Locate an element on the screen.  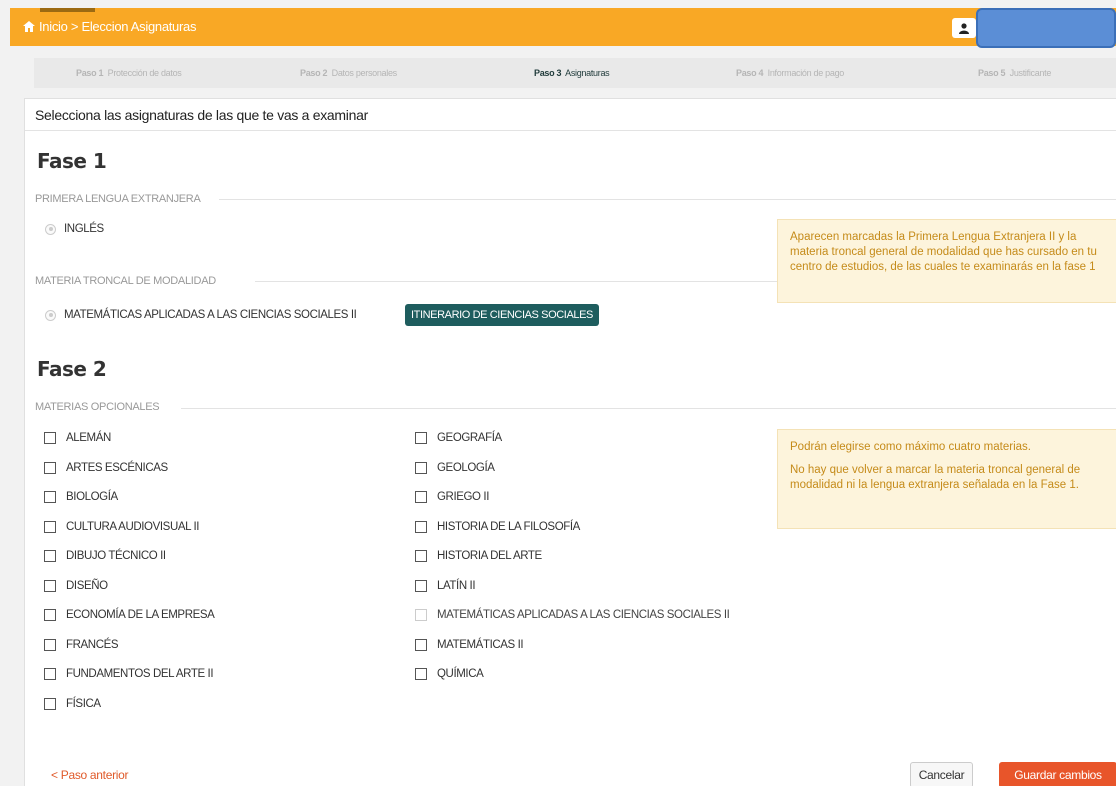
checkbox-label: DIBUJO TÉCNICO II is located at coordinates (116, 556).